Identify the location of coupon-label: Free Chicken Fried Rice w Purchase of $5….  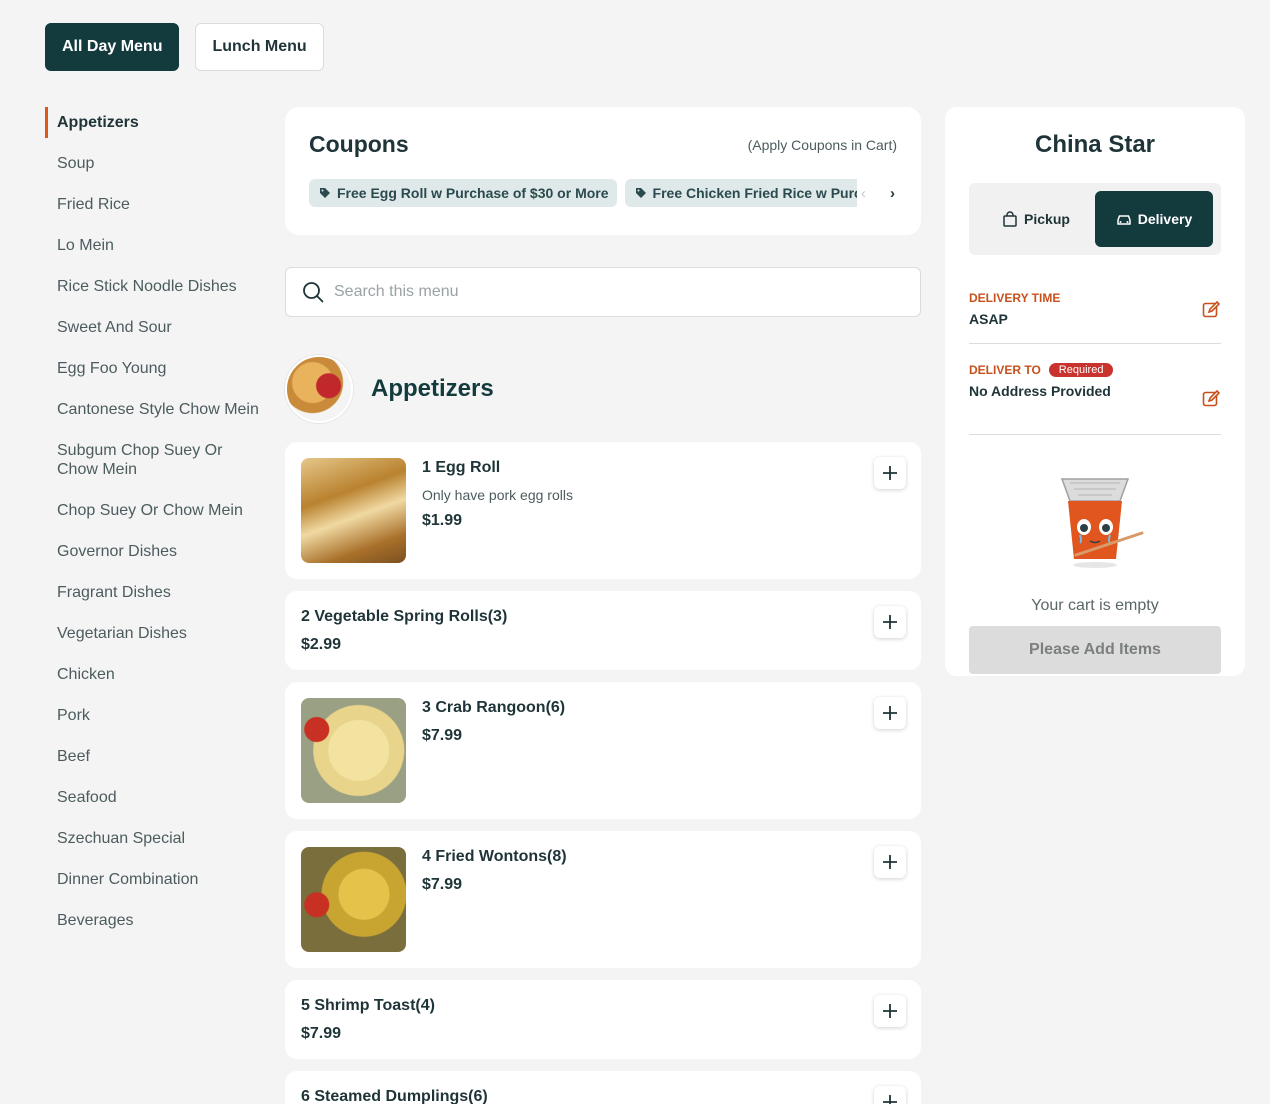
(763, 193).